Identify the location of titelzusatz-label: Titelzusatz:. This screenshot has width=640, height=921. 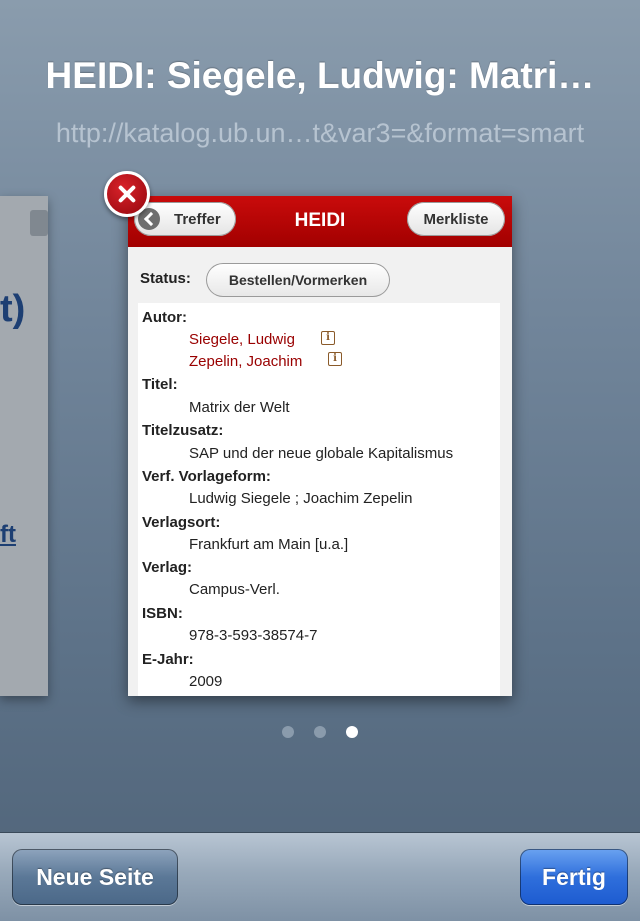
(183, 430).